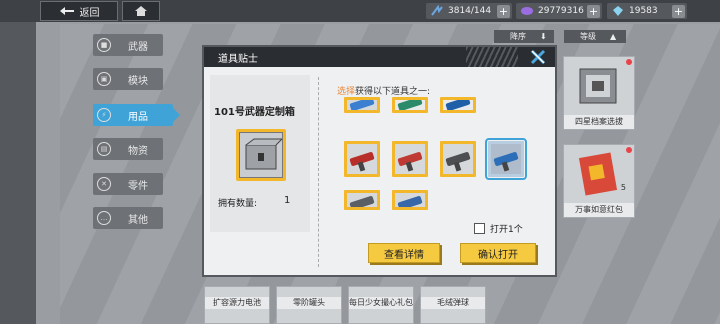 The width and height of the screenshot is (720, 324). I want to click on add-diamond-button: +, so click(678, 11).